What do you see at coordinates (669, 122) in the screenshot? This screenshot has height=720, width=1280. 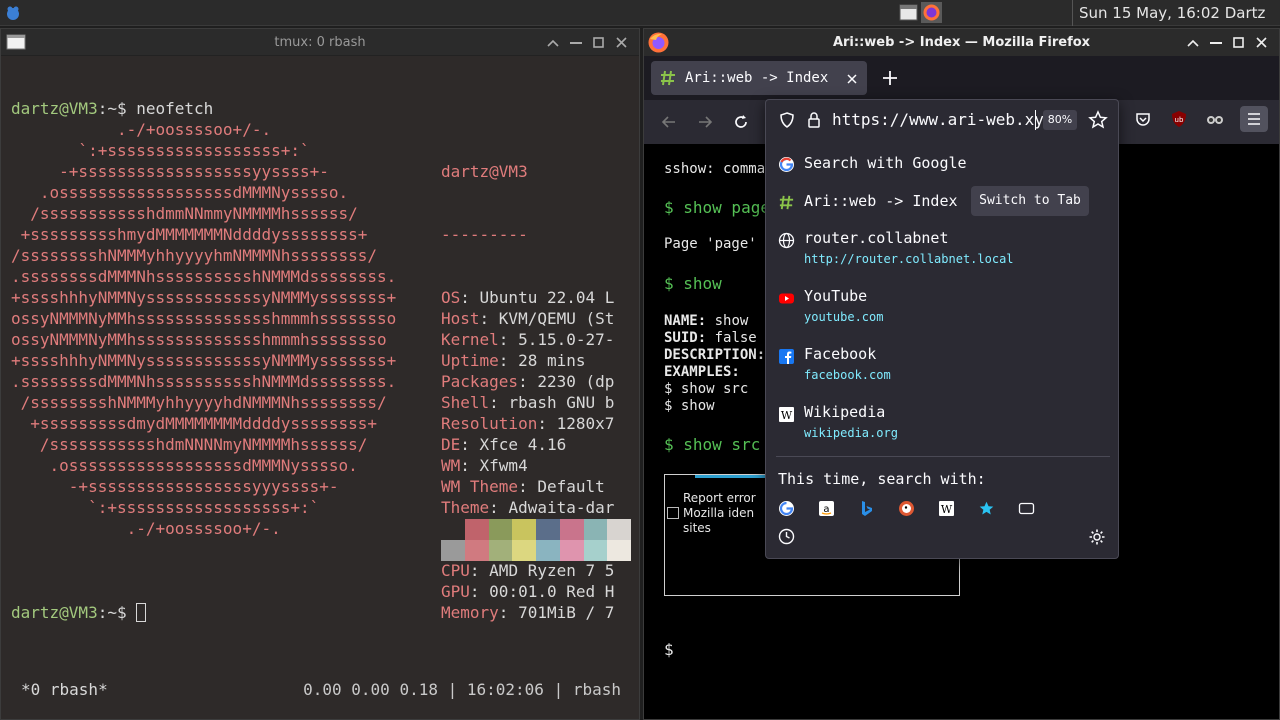 I see `back-arrow-icon` at bounding box center [669, 122].